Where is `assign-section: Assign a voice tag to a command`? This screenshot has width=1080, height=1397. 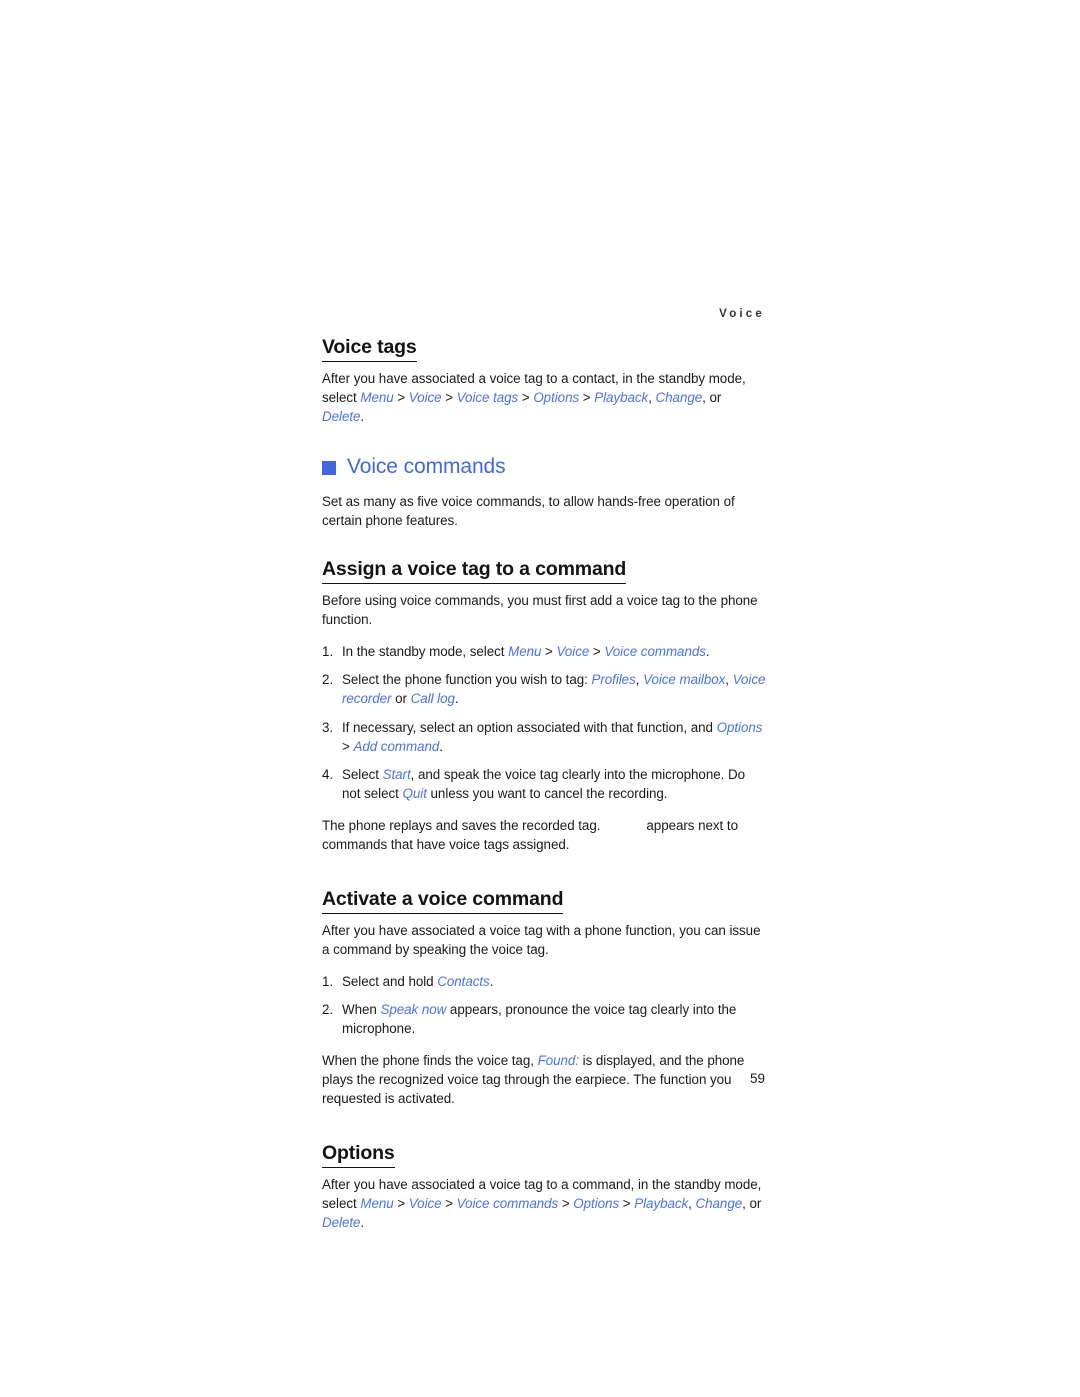
assign-section: Assign a voice tag to a command is located at coordinates (544, 574).